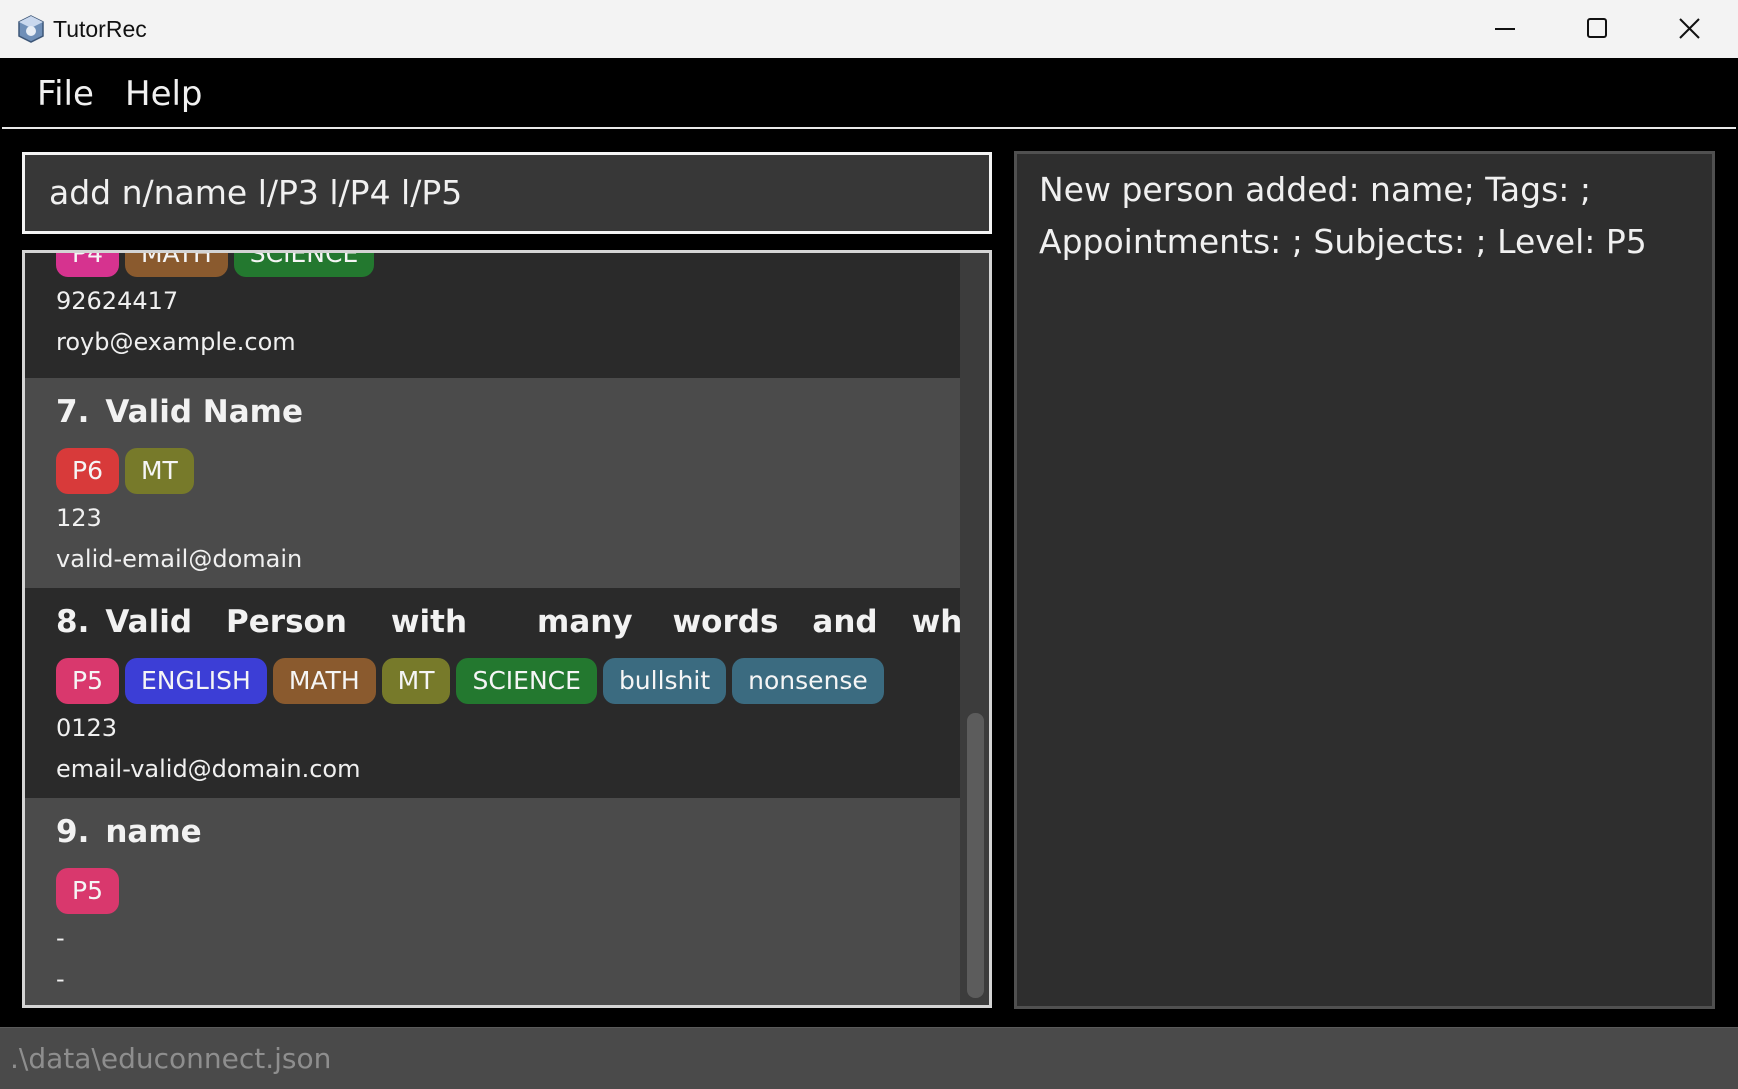  I want to click on minimize-button, so click(1506, 29).